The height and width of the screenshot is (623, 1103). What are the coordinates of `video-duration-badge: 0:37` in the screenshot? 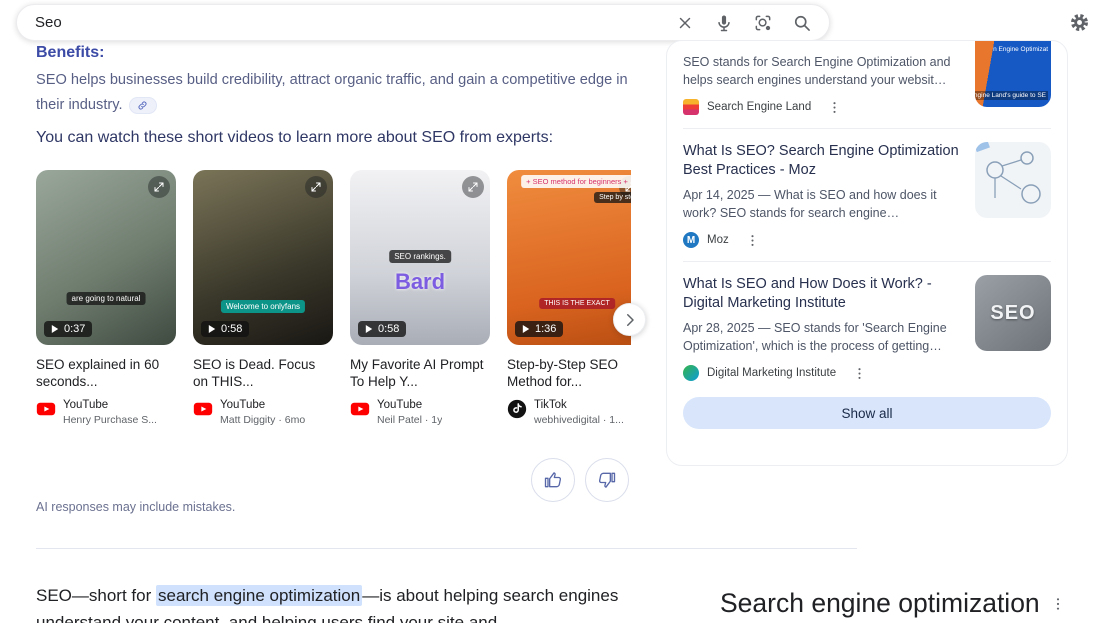 It's located at (68, 329).